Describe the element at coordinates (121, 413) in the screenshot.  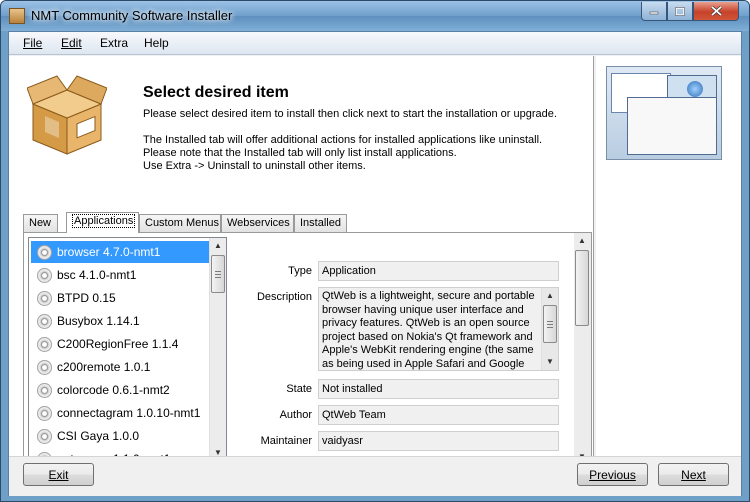
I see `list-item: connectagram 1.0.10-nmt1` at that location.